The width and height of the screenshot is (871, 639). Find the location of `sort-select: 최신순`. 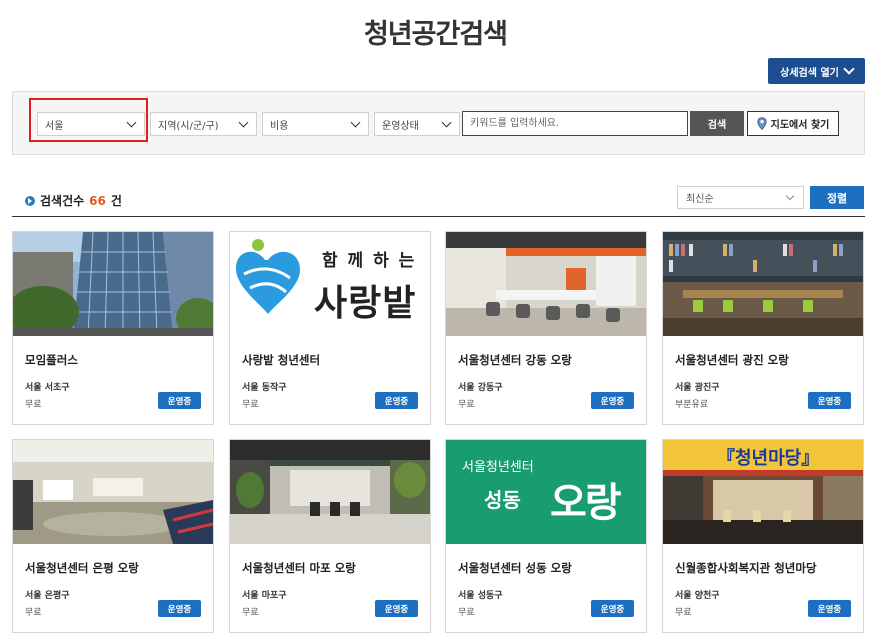

sort-select: 최신순 is located at coordinates (740, 197).